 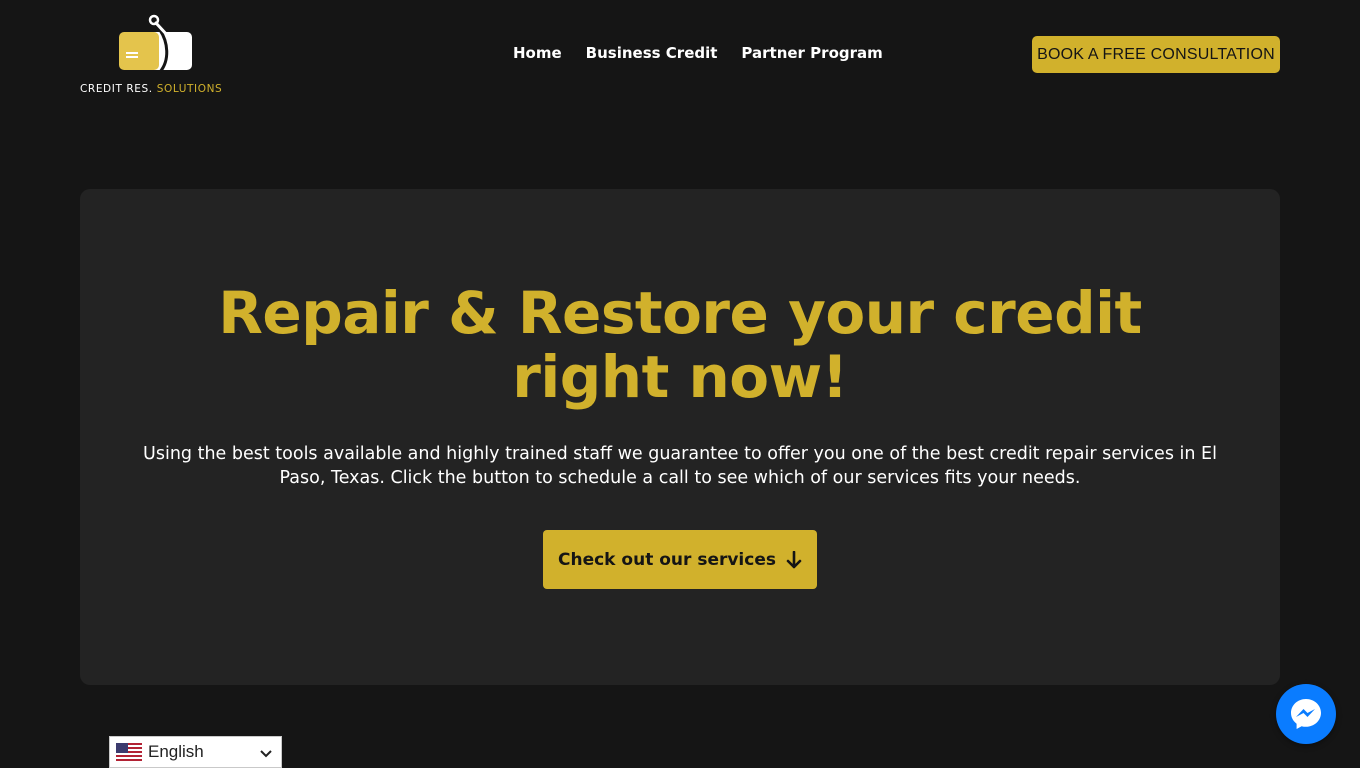 What do you see at coordinates (176, 751) in the screenshot?
I see `language-label: English` at bounding box center [176, 751].